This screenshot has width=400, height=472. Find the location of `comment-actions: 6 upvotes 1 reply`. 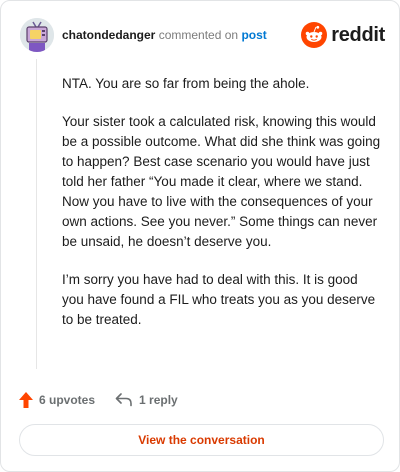

comment-actions: 6 upvotes 1 reply is located at coordinates (98, 400).